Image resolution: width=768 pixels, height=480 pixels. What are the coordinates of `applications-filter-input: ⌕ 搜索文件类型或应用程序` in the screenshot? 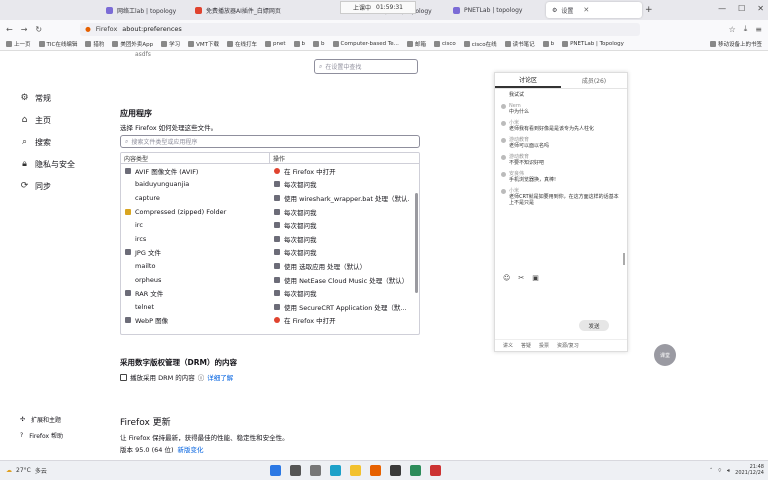 It's located at (270, 141).